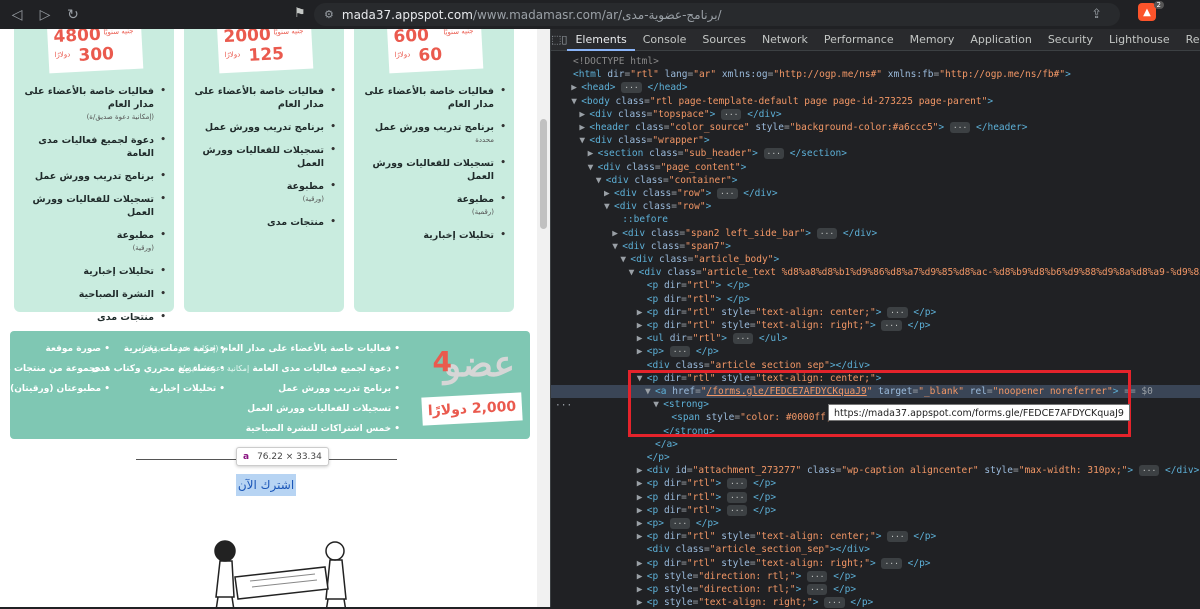 Image resolution: width=1200 pixels, height=609 pixels. What do you see at coordinates (1139, 40) in the screenshot?
I see `tab-lighthouse: Lighthouse` at bounding box center [1139, 40].